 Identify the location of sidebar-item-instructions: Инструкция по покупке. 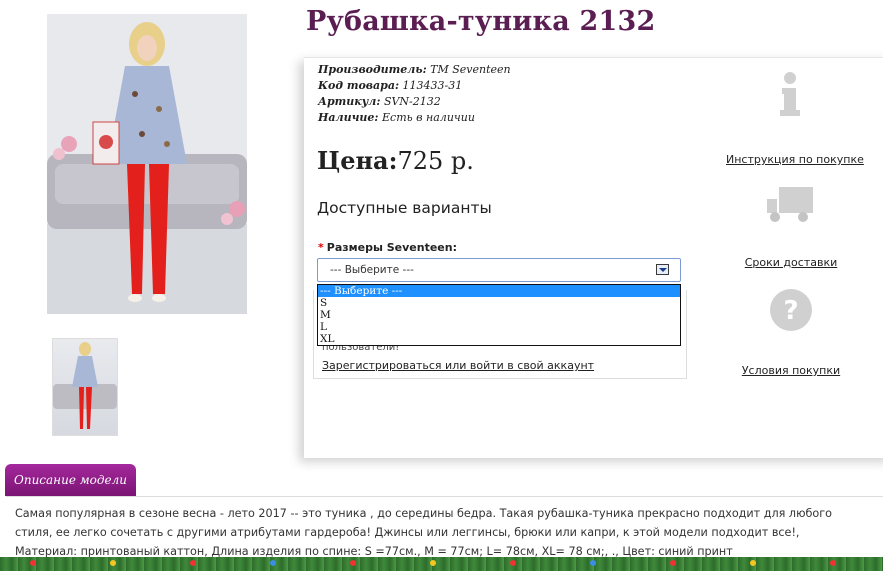
(795, 118).